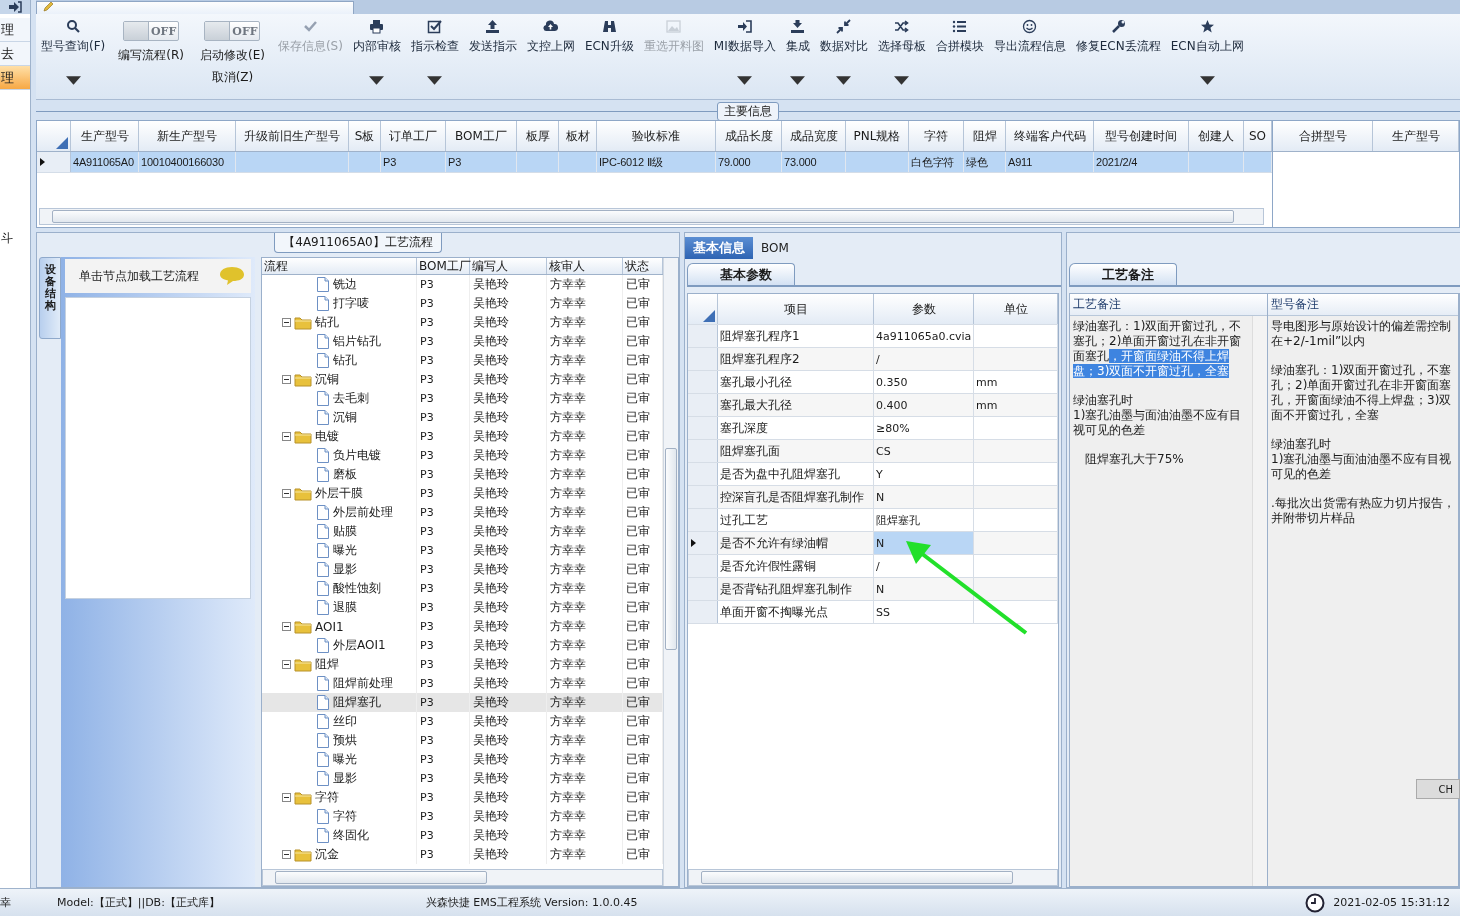 This screenshot has width=1460, height=916. Describe the element at coordinates (462, 531) in the screenshot. I see `flow-row: 贴膜 P3 吴艳玲 方幸幸 已审` at that location.